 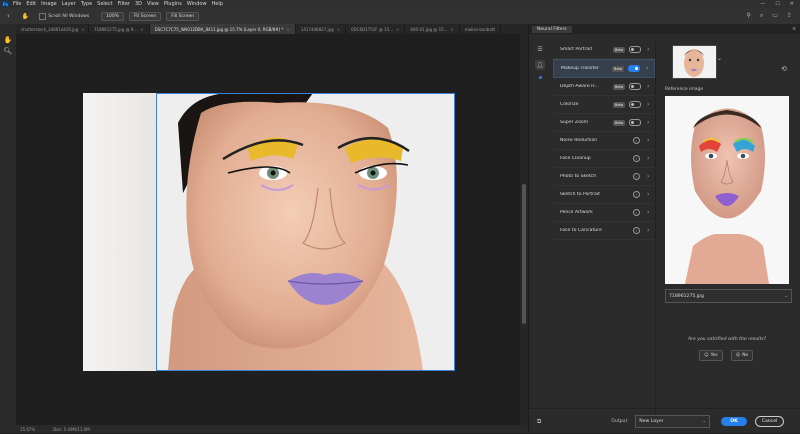 I want to click on filter-label: Pencil Artwork, so click(x=576, y=212).